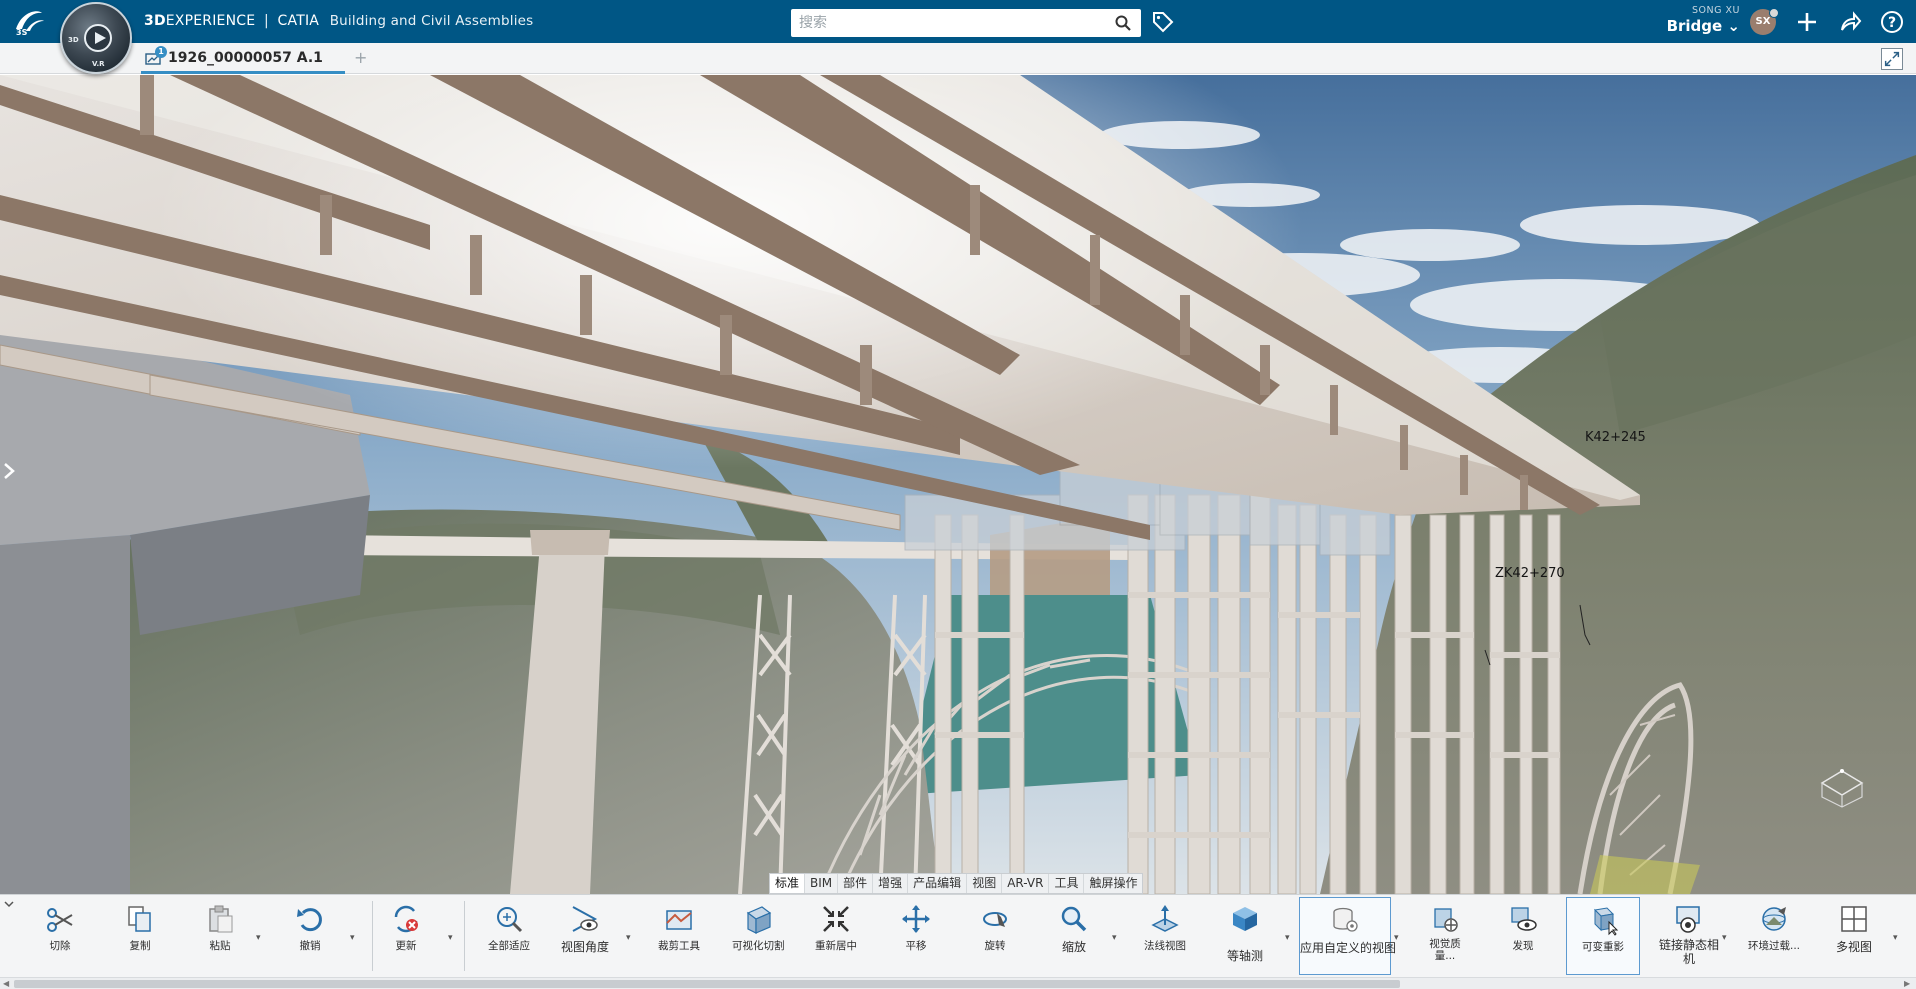 The width and height of the screenshot is (1916, 989). I want to click on help-icon: ?, so click(1892, 22).